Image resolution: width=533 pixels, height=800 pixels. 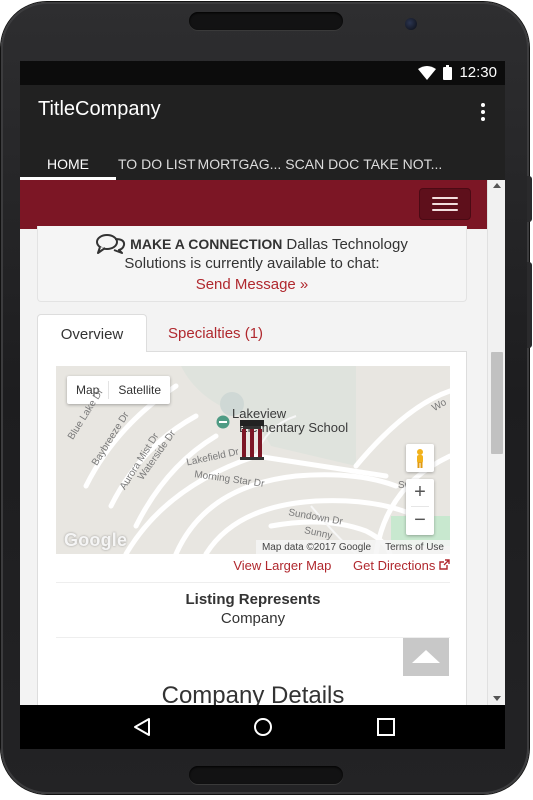 I want to click on back-to-top-icon, so click(x=426, y=657).